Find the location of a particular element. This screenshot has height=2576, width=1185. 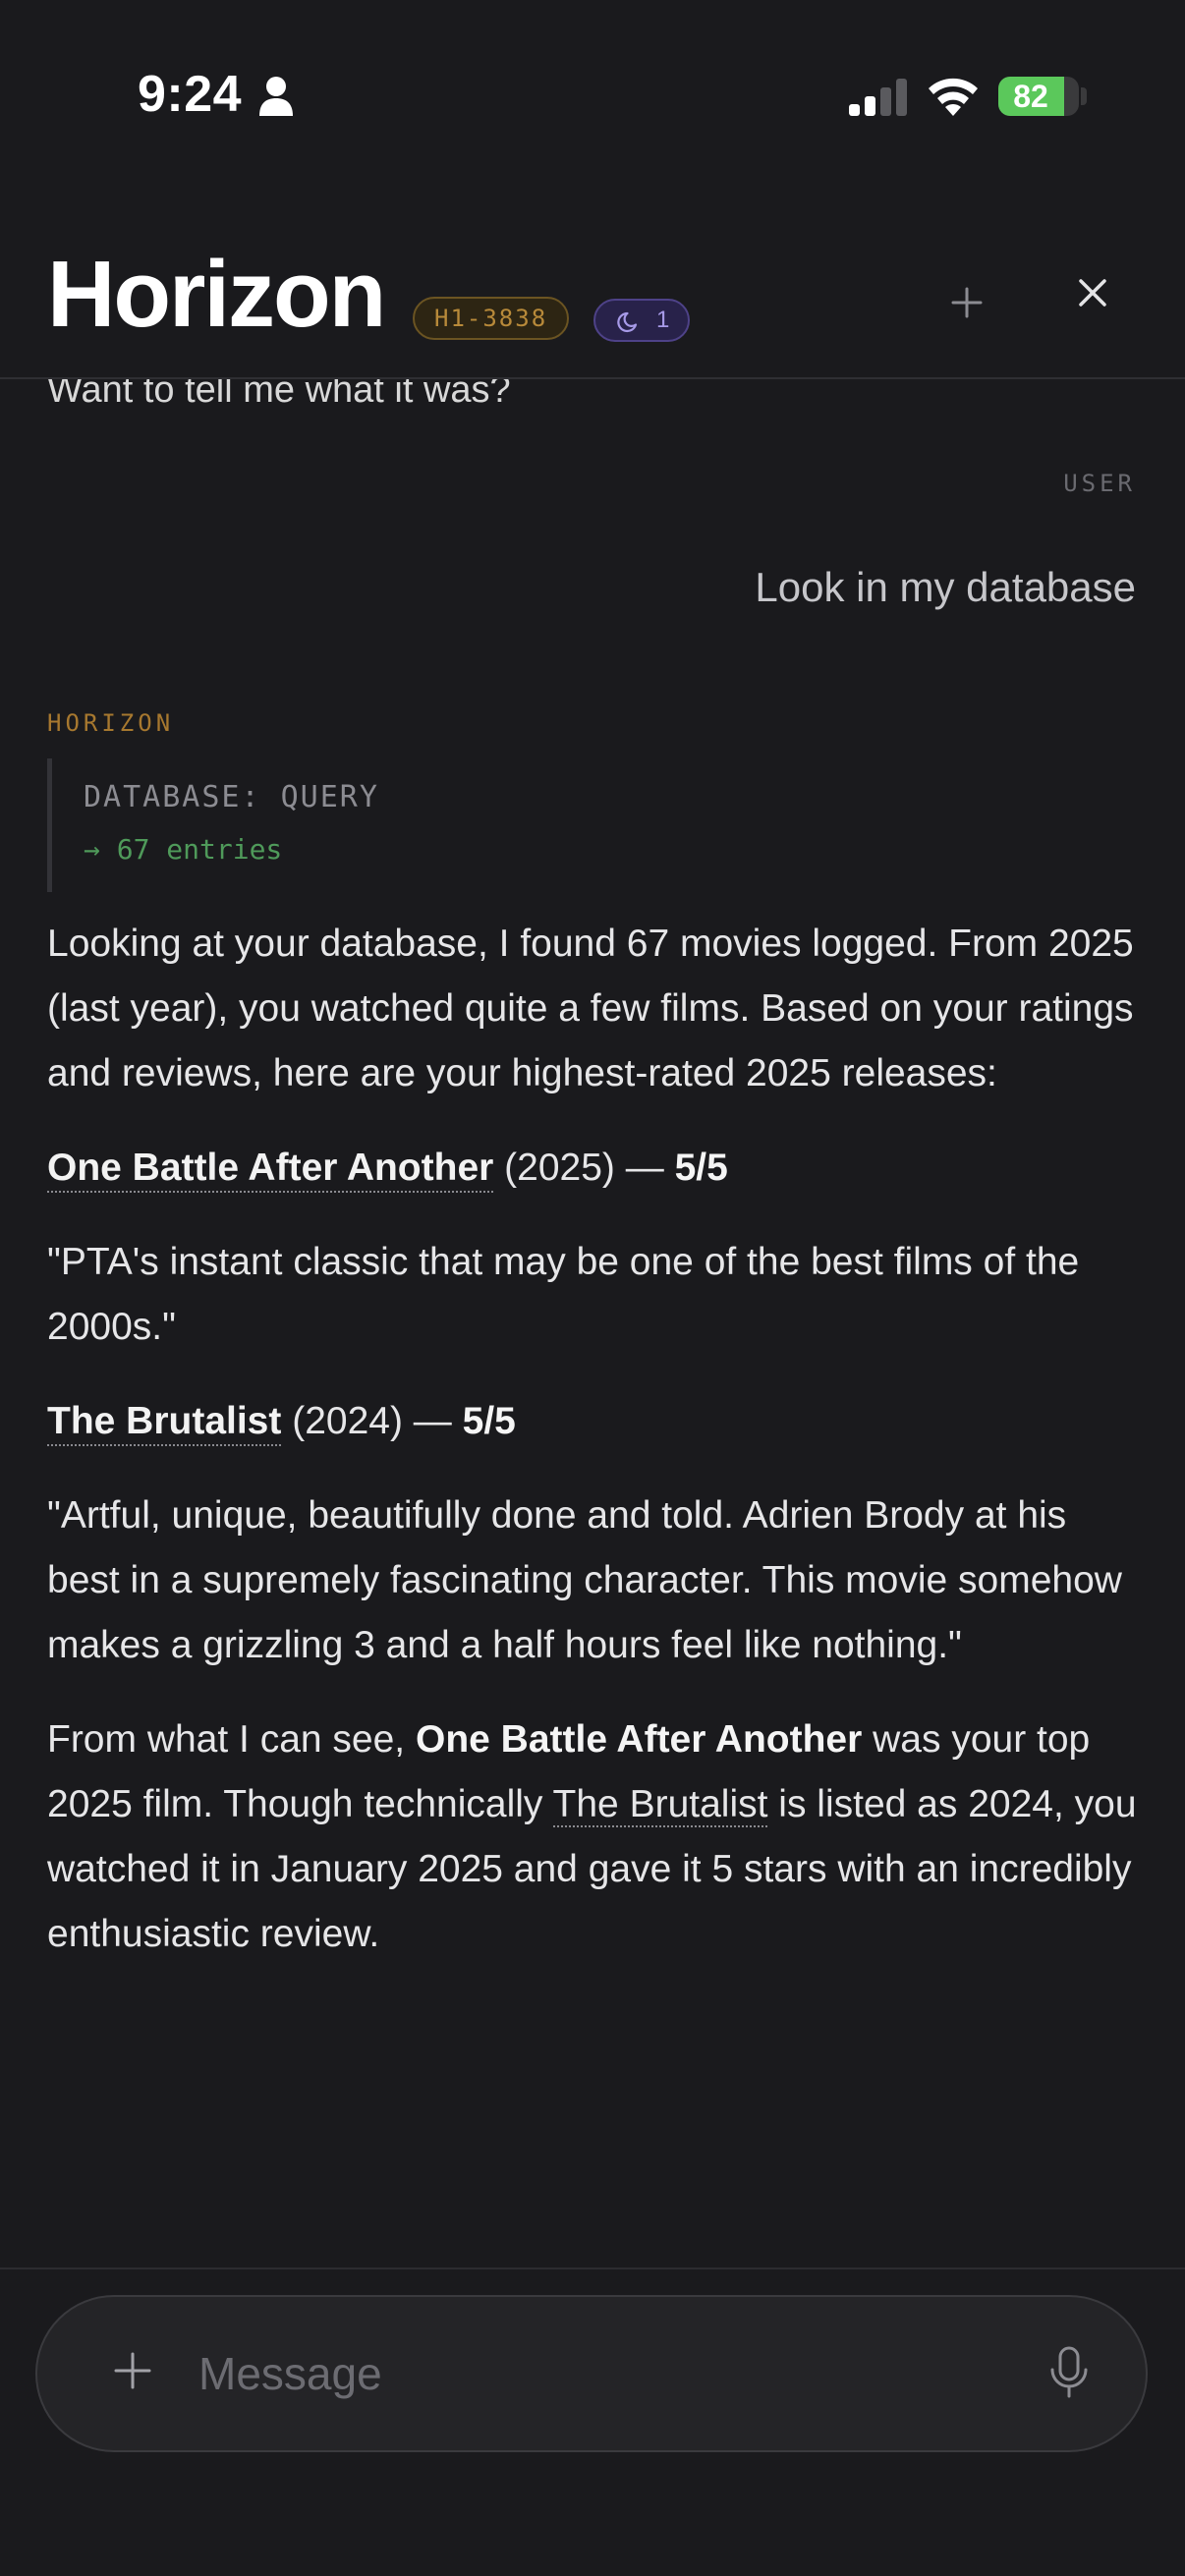

mic-icon is located at coordinates (1069, 2372).